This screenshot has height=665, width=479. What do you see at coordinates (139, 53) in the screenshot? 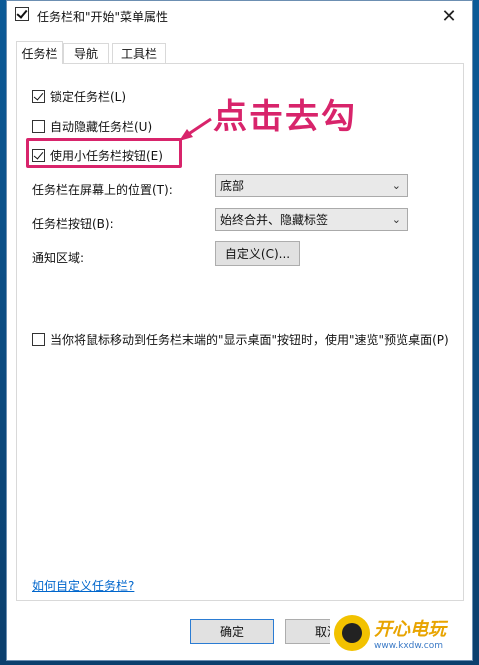
I see `tab-toolbars: 工具栏` at bounding box center [139, 53].